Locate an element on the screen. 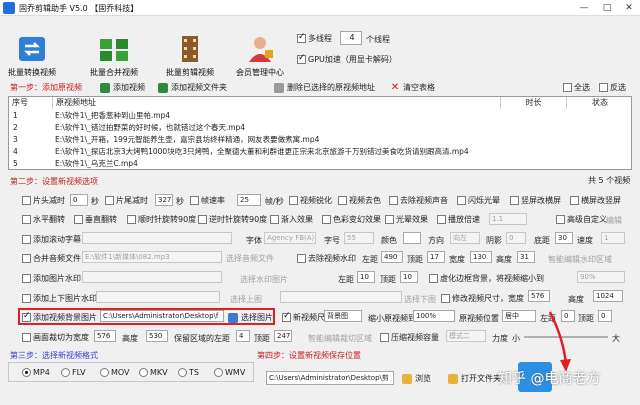 Image resolution: width=640 pixels, height=405 pixels. pic-watermark-option: 添加图片水印 is located at coordinates (51, 278).